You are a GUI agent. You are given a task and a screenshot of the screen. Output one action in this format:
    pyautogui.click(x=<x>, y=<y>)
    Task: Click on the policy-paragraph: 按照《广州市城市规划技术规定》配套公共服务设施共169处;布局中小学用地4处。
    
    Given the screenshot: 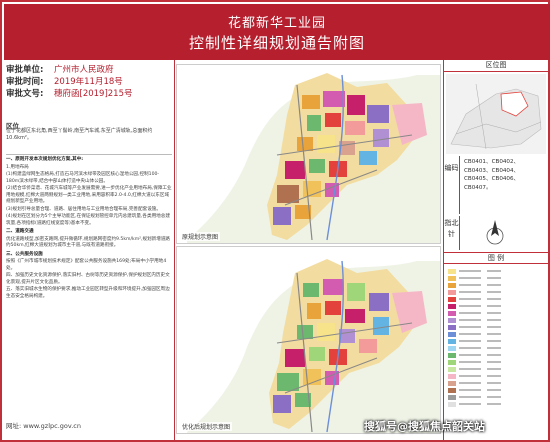 What is the action you would take?
    pyautogui.click(x=86, y=265)
    